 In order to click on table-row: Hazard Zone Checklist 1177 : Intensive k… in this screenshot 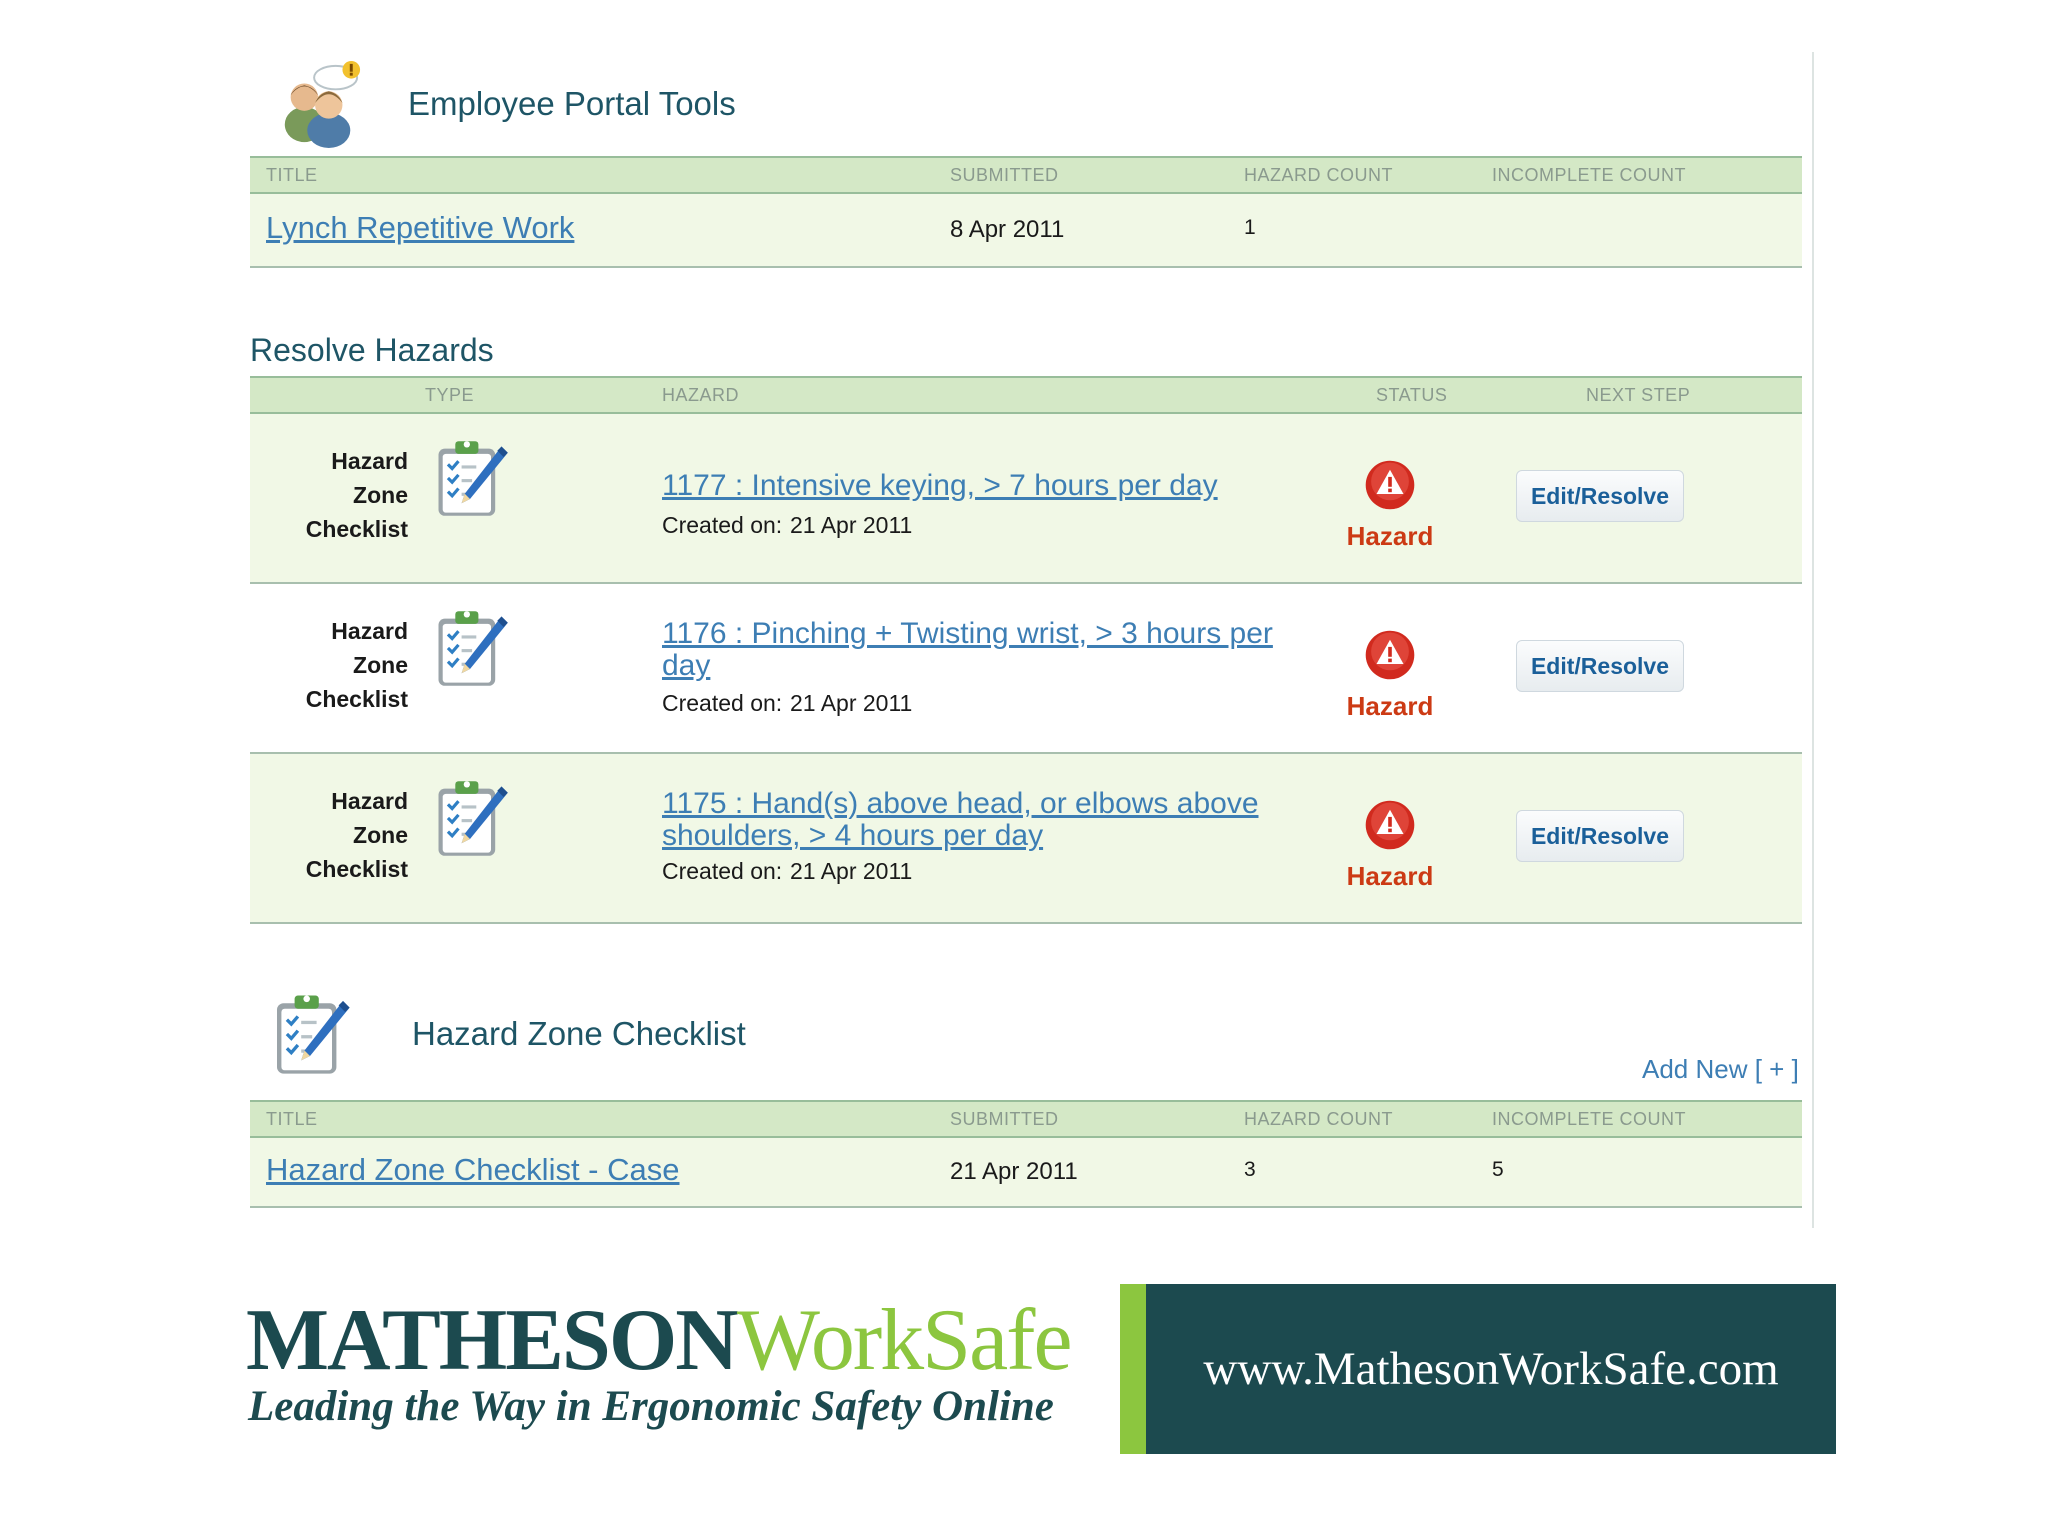, I will do `click(1026, 499)`.